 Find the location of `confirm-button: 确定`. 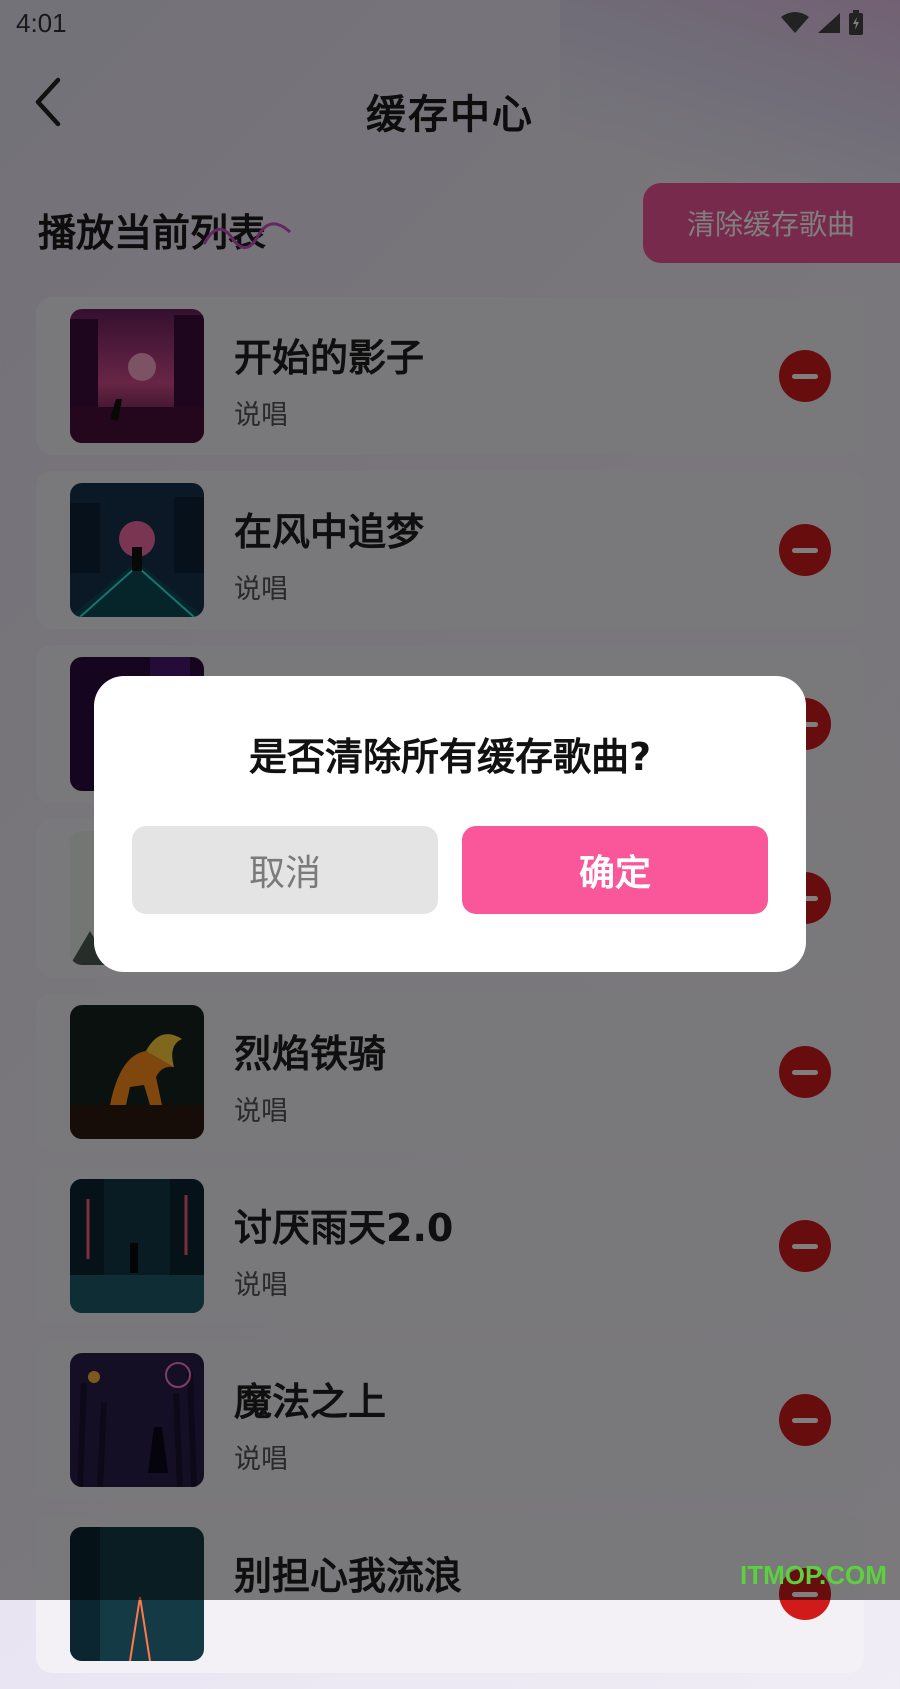

confirm-button: 确定 is located at coordinates (615, 870).